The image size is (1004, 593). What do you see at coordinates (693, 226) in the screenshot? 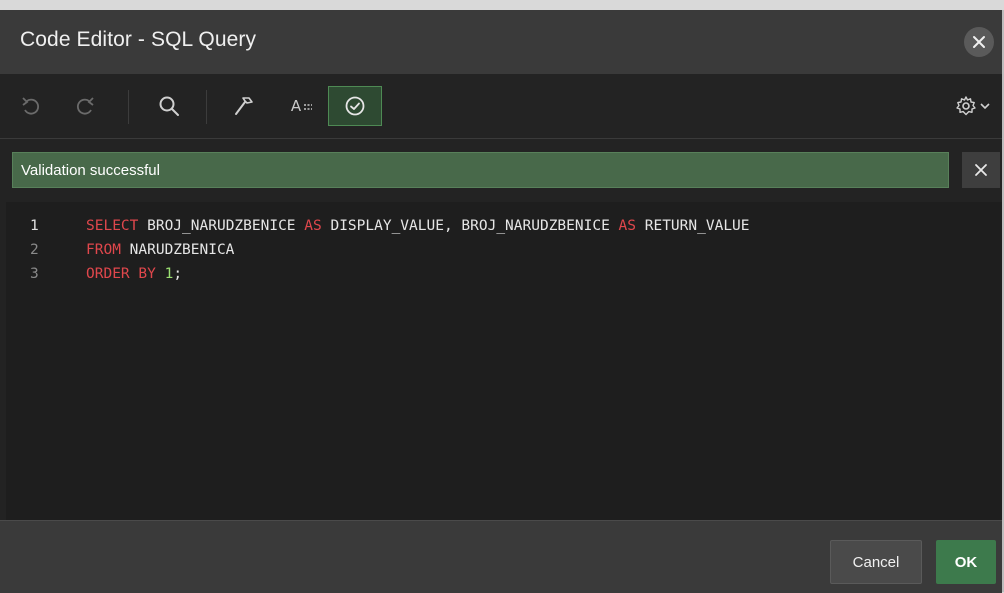
I see `sql-identifier: RETURN_VALUE` at bounding box center [693, 226].